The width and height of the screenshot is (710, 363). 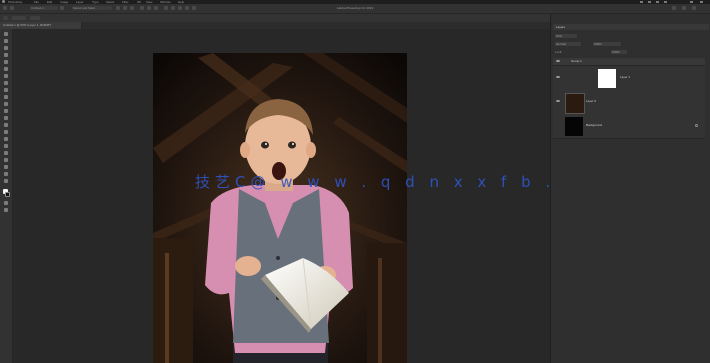 I want to click on battery-icon, so click(x=657, y=2).